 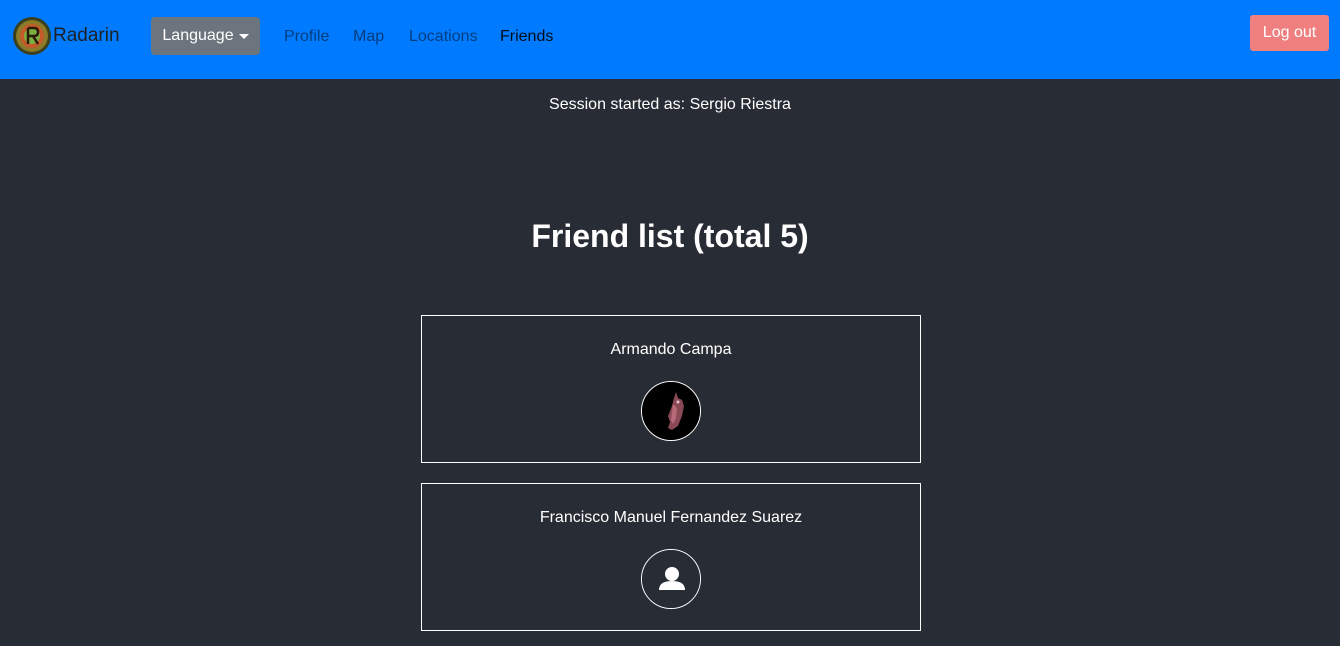 I want to click on caret-down-icon, so click(x=243, y=36).